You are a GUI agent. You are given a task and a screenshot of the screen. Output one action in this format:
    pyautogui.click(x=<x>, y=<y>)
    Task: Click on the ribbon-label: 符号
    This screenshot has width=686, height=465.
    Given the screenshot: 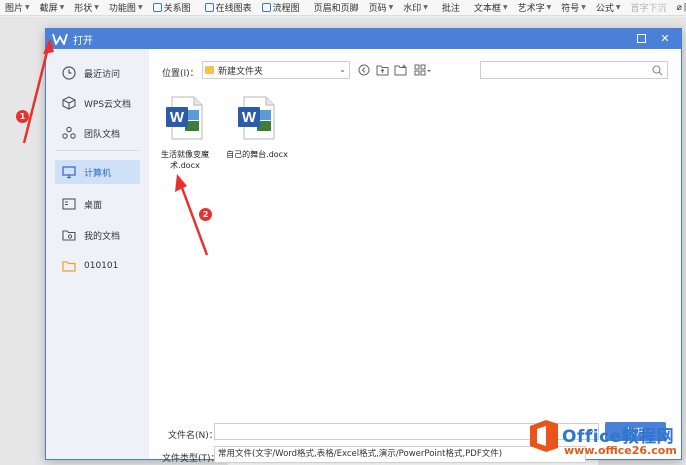 What is the action you would take?
    pyautogui.click(x=570, y=9)
    